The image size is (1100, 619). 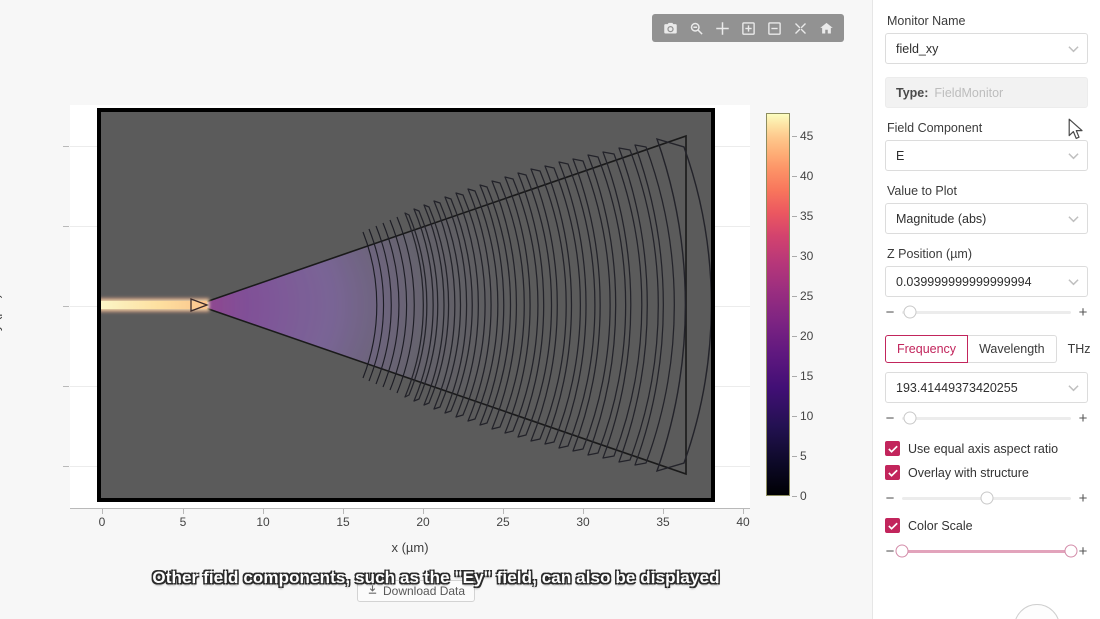 I want to click on domain-toggle: Frequency Wavelength THz, so click(x=988, y=349).